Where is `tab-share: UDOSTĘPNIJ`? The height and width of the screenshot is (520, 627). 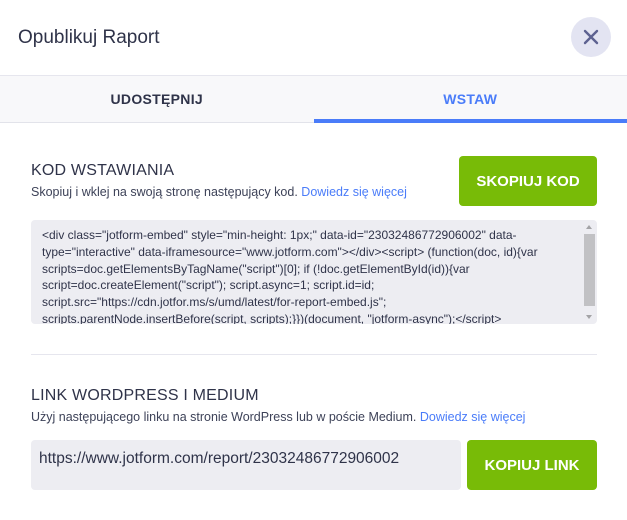 tab-share: UDOSTĘPNIJ is located at coordinates (157, 99).